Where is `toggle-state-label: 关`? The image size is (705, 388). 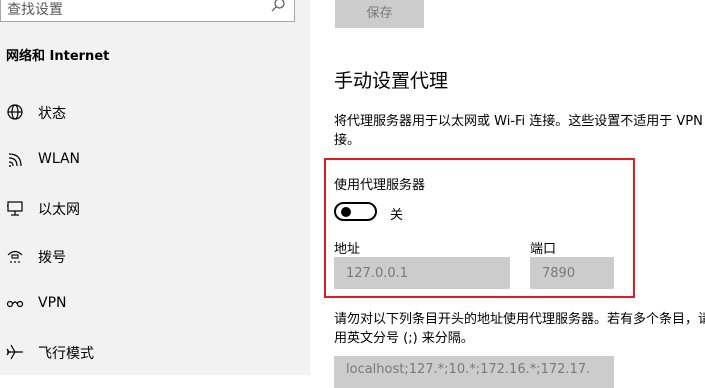
toggle-state-label: 关 is located at coordinates (397, 215).